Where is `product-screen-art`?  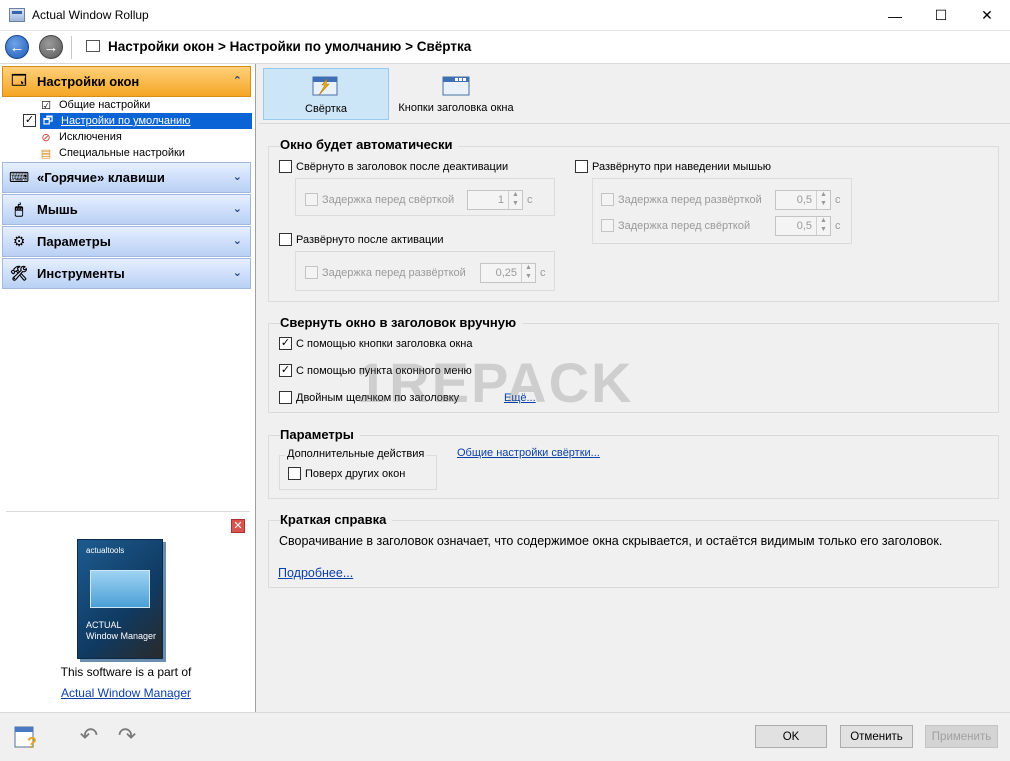 product-screen-art is located at coordinates (120, 589).